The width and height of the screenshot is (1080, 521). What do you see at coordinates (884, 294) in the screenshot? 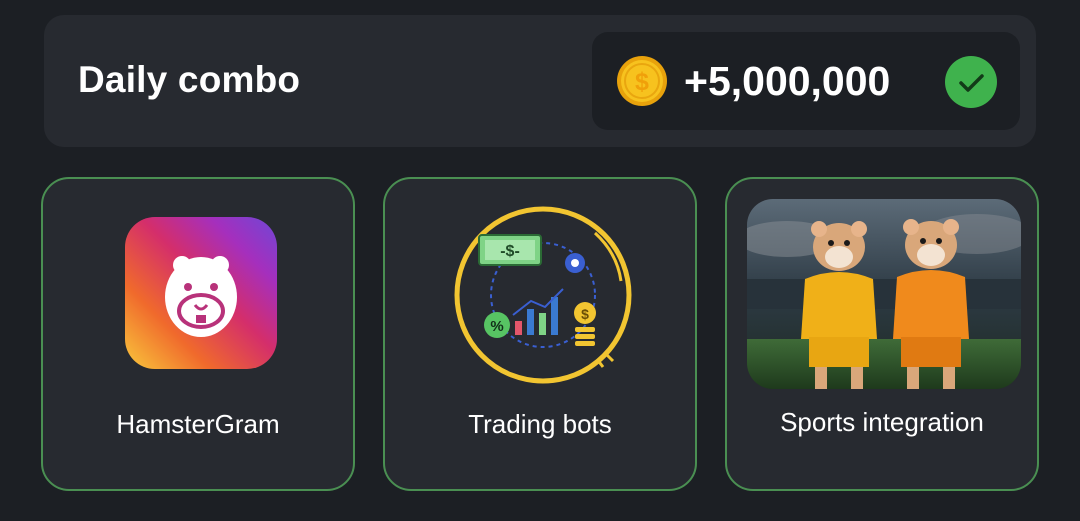
I see `sports-integration-photo` at bounding box center [884, 294].